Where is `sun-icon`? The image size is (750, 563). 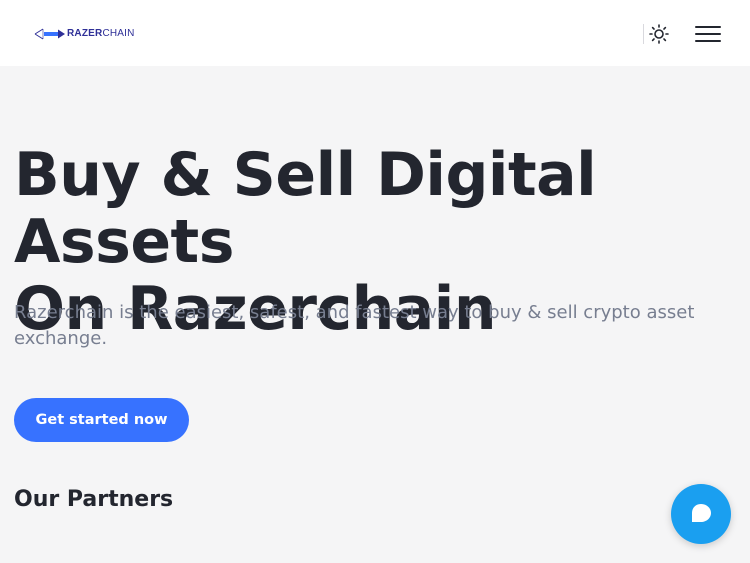 sun-icon is located at coordinates (659, 34).